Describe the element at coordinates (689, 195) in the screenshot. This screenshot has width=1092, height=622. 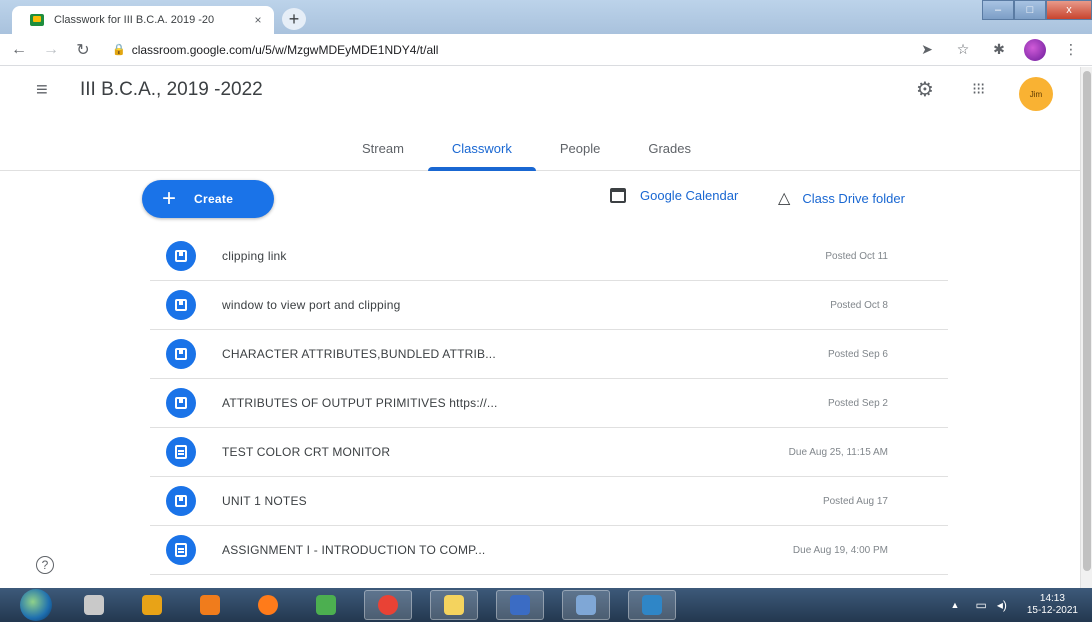
I see `google-calendar-label: Google Calendar` at that location.